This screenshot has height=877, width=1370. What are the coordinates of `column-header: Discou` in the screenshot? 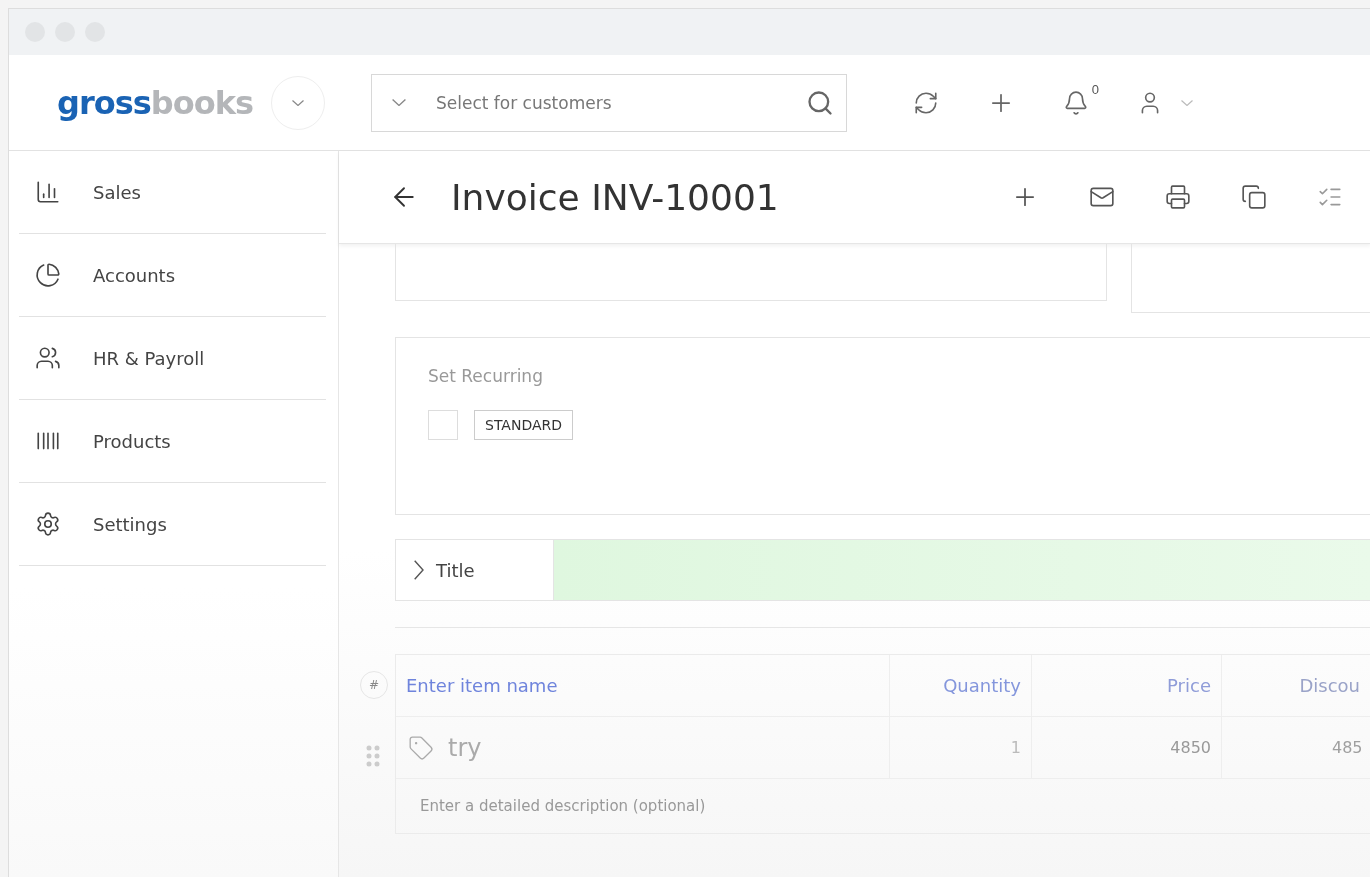 It's located at (1296, 685).